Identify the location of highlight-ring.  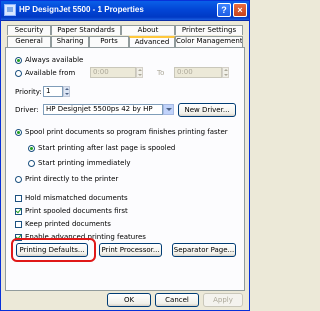
(53, 250).